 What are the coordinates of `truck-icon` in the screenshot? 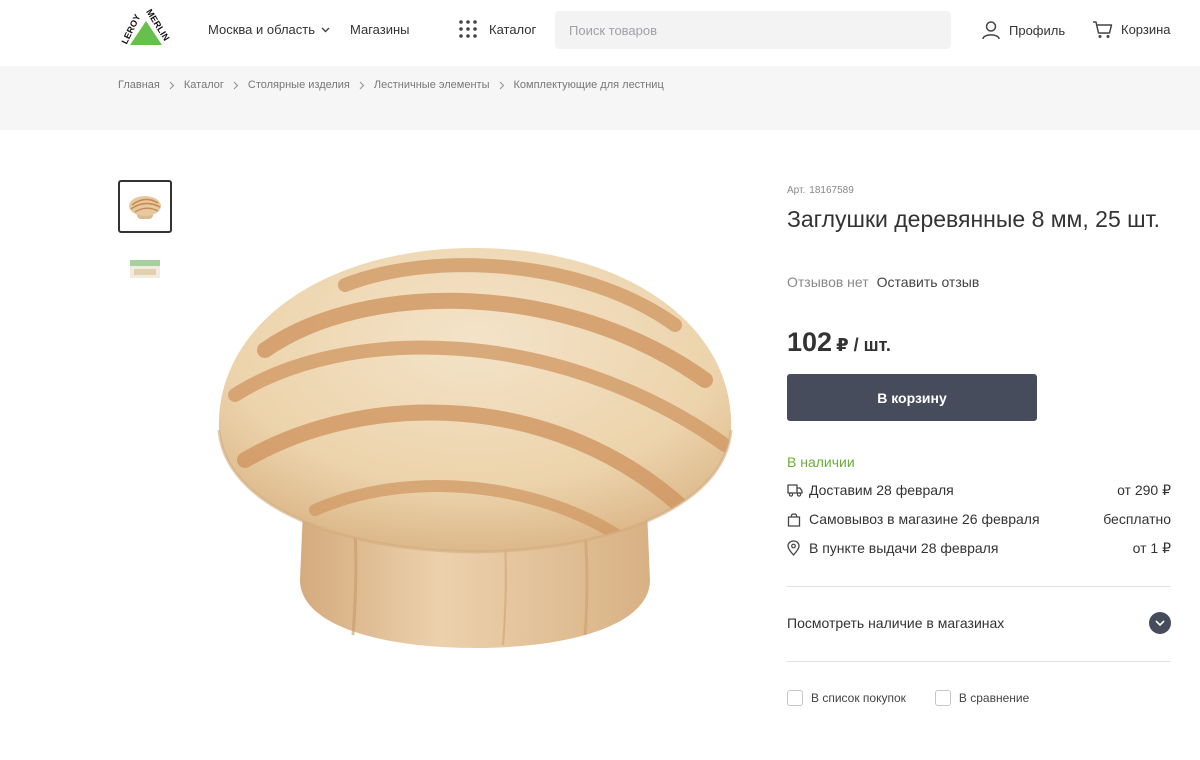 It's located at (798, 490).